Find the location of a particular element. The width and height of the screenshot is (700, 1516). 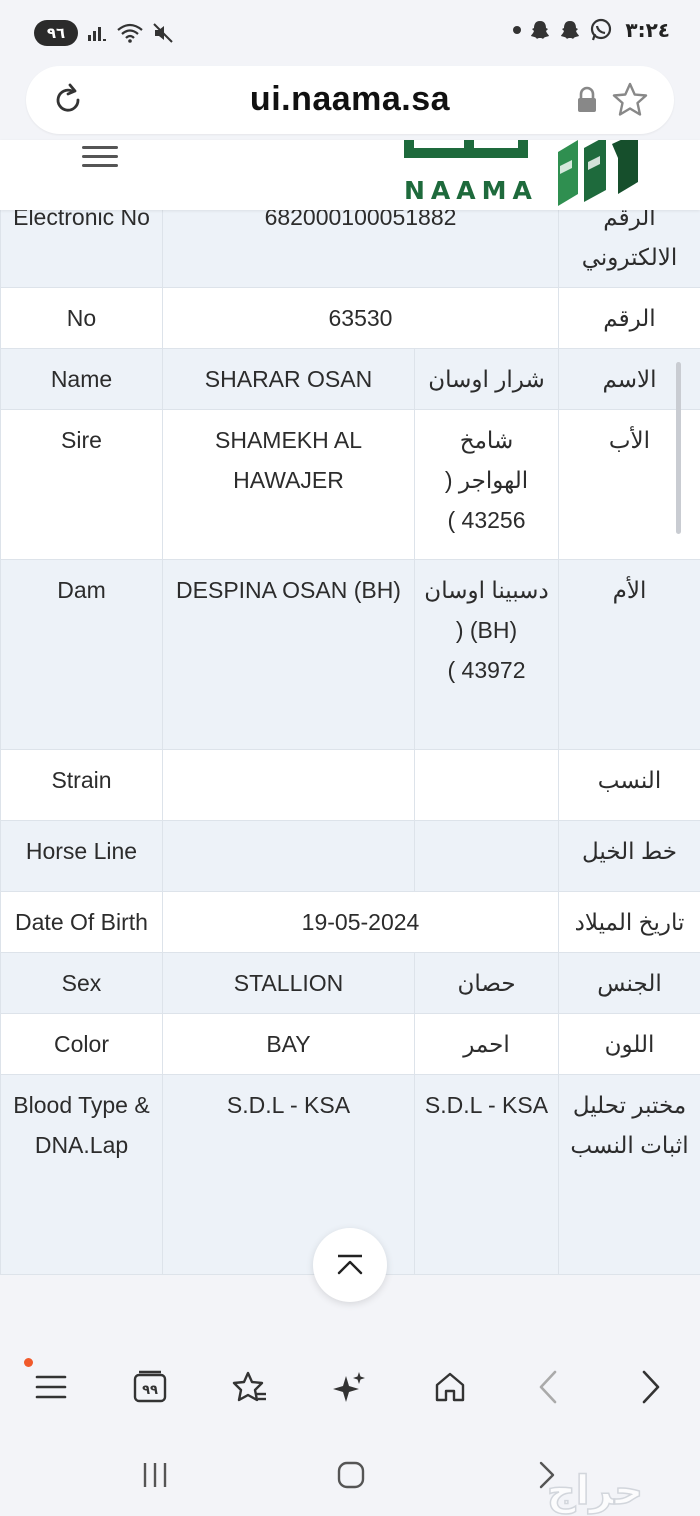

row-value-ar: احمر is located at coordinates (486, 1044).